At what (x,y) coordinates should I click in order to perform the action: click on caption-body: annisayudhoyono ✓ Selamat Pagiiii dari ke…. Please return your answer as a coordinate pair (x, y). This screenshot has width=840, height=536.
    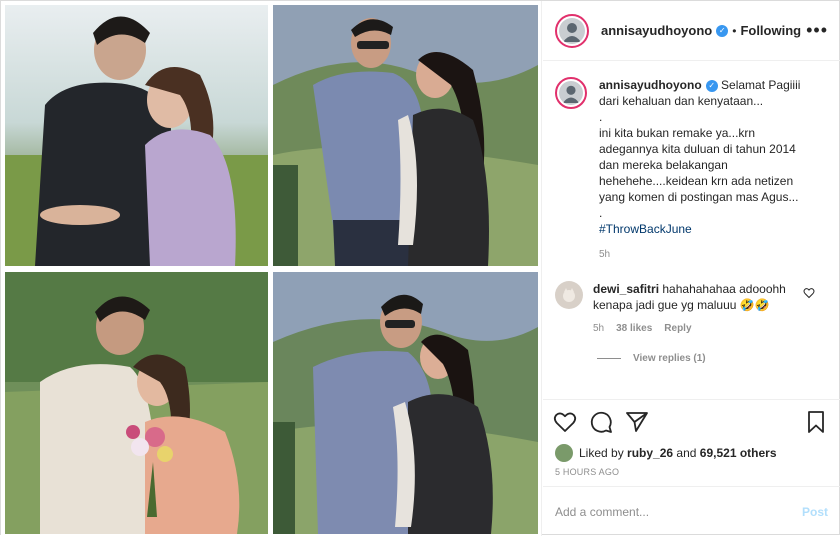
    Looking at the image, I should click on (709, 170).